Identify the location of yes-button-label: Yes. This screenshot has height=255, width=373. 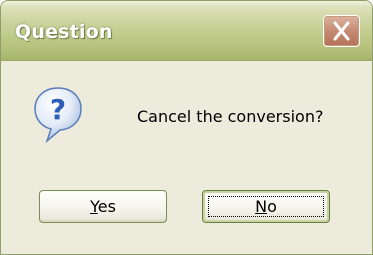
(103, 206).